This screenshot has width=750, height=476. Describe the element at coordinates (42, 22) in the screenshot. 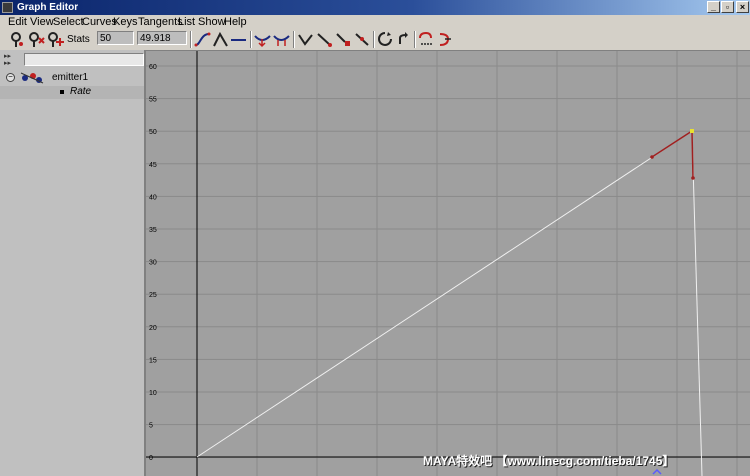

I see `menu-view: View` at that location.